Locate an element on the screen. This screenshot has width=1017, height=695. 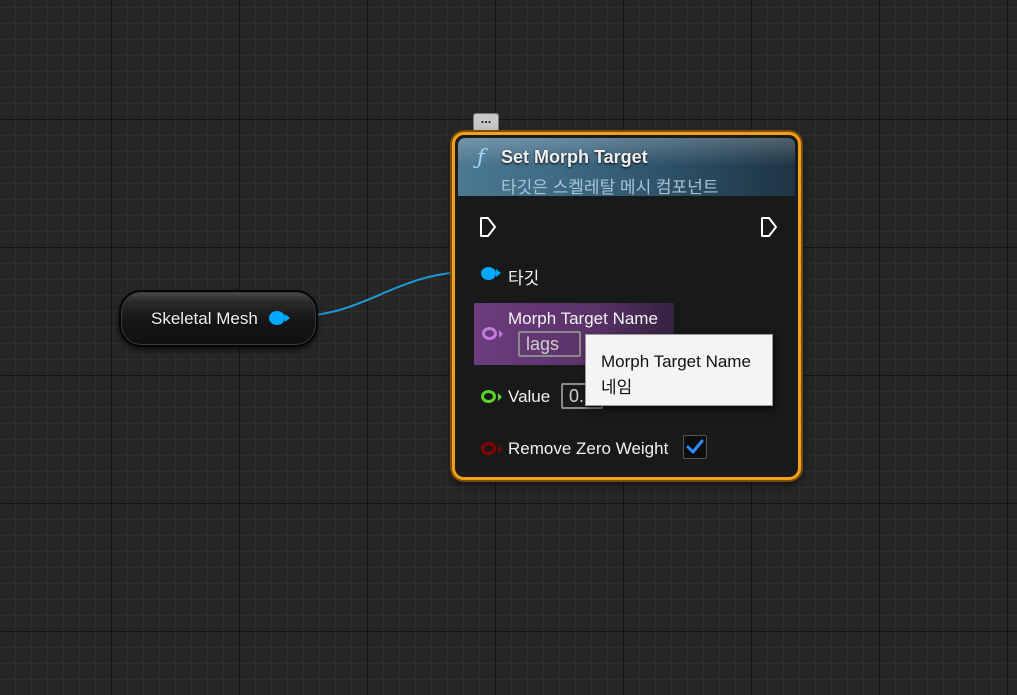
pin-tooltip: Morph Target Name 네임 is located at coordinates (679, 370).